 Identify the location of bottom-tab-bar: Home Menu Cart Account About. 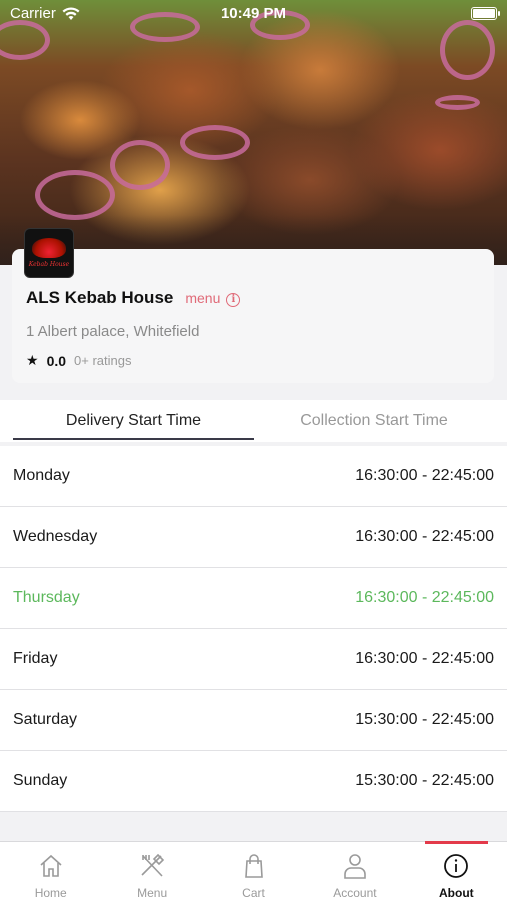
(253, 870).